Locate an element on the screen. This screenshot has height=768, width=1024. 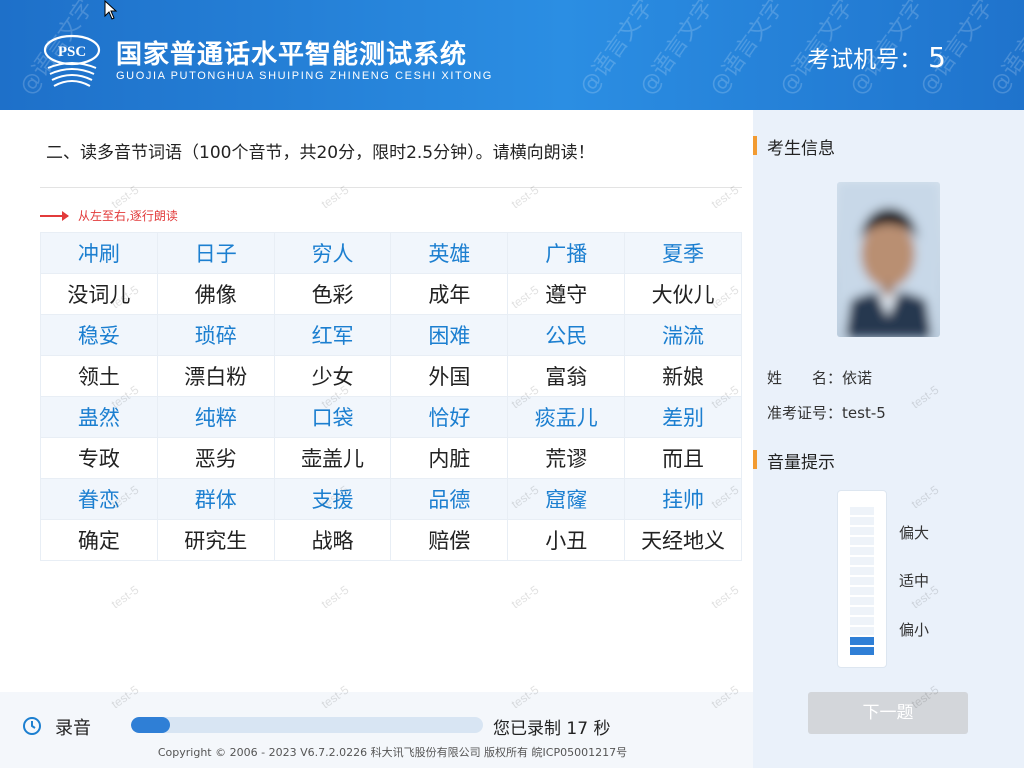
word-cell: 领土 is located at coordinates (99, 376).